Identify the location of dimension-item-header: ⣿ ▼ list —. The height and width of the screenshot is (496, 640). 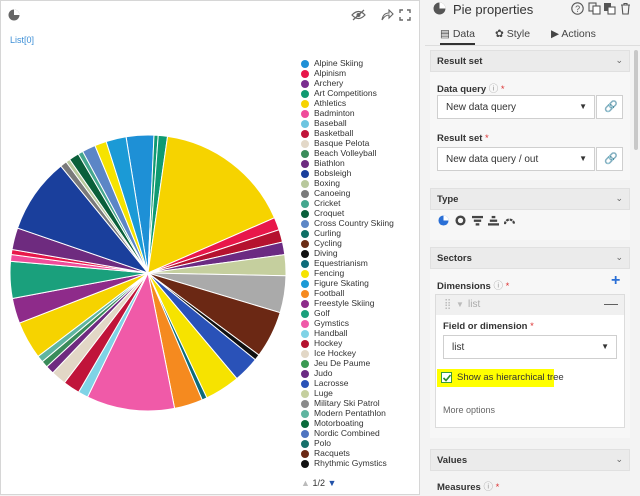
(530, 305).